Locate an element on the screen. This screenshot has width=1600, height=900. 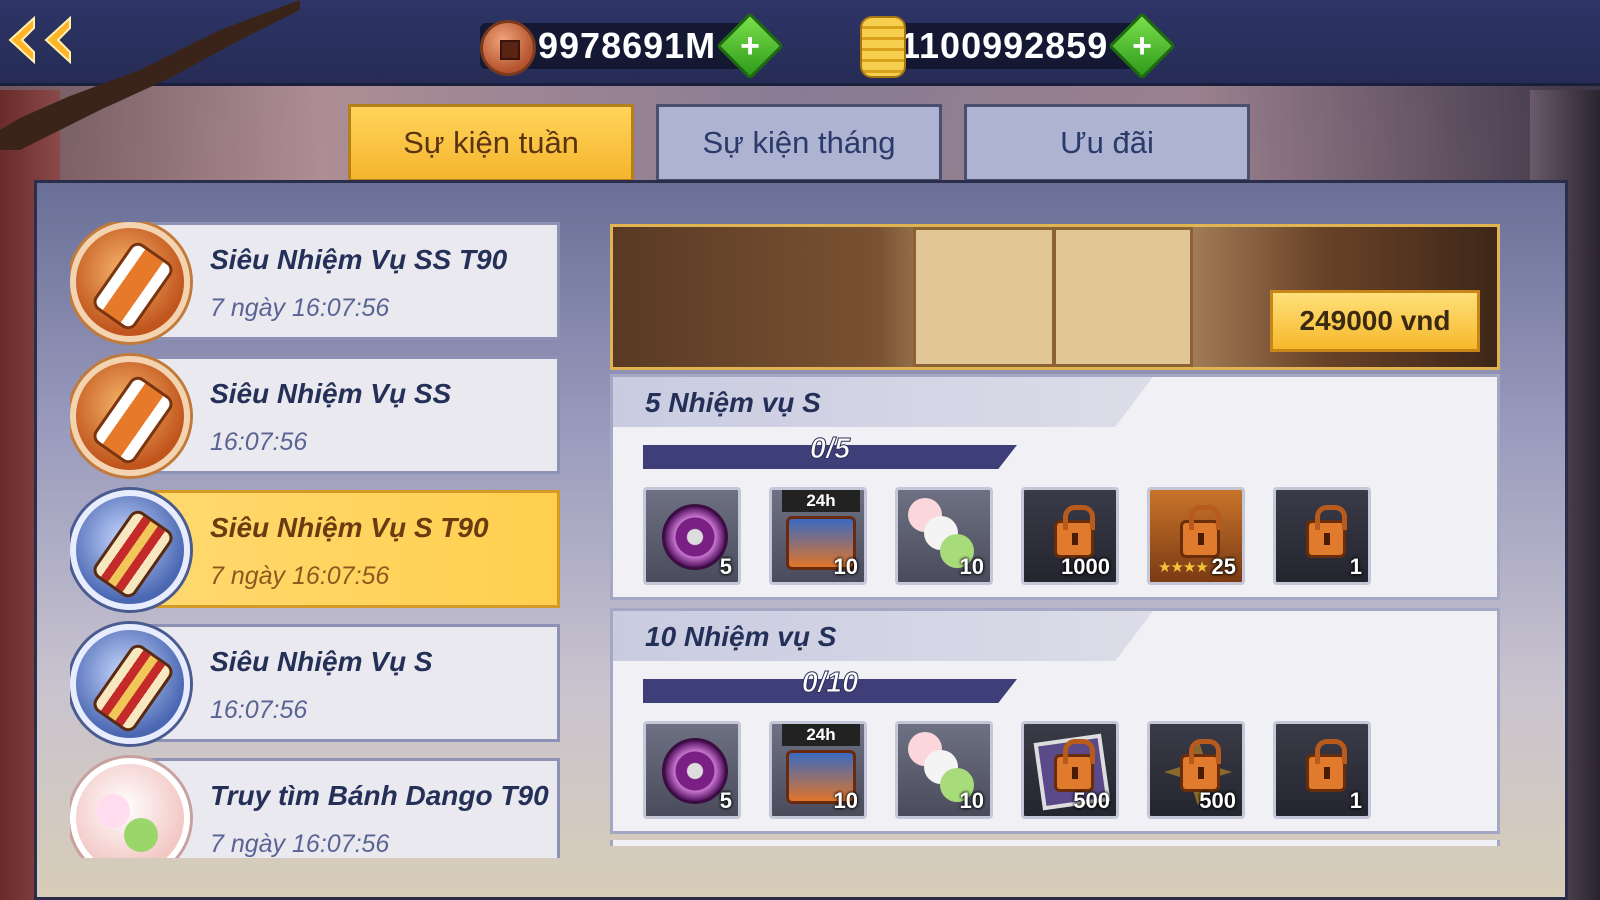
event-item-s: Siêu Nhiệm Vụ S 16:07:56 is located at coordinates (320, 684).